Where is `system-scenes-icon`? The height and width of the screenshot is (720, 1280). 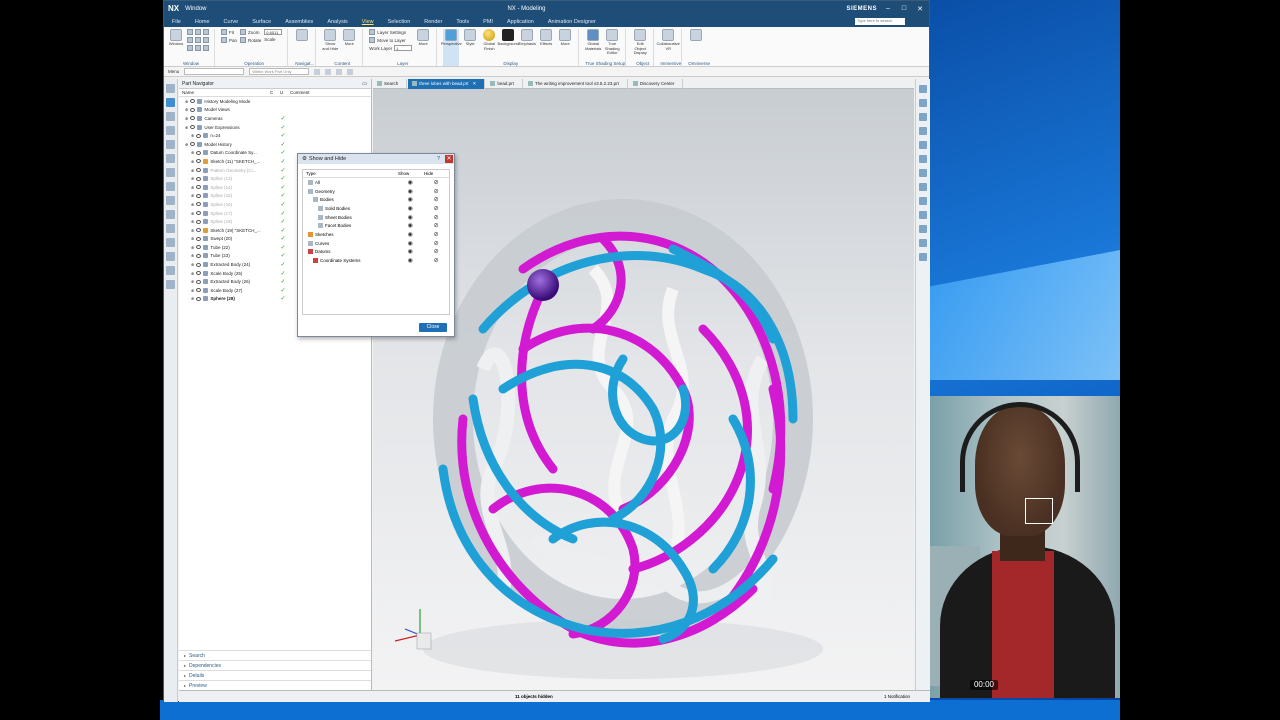
system-scenes-icon is located at coordinates (170, 200).